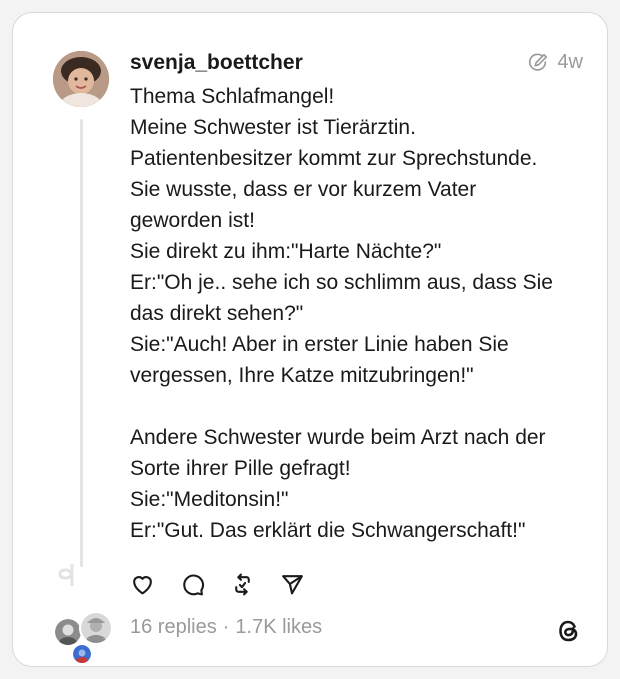  I want to click on repost-icon, so click(242, 584).